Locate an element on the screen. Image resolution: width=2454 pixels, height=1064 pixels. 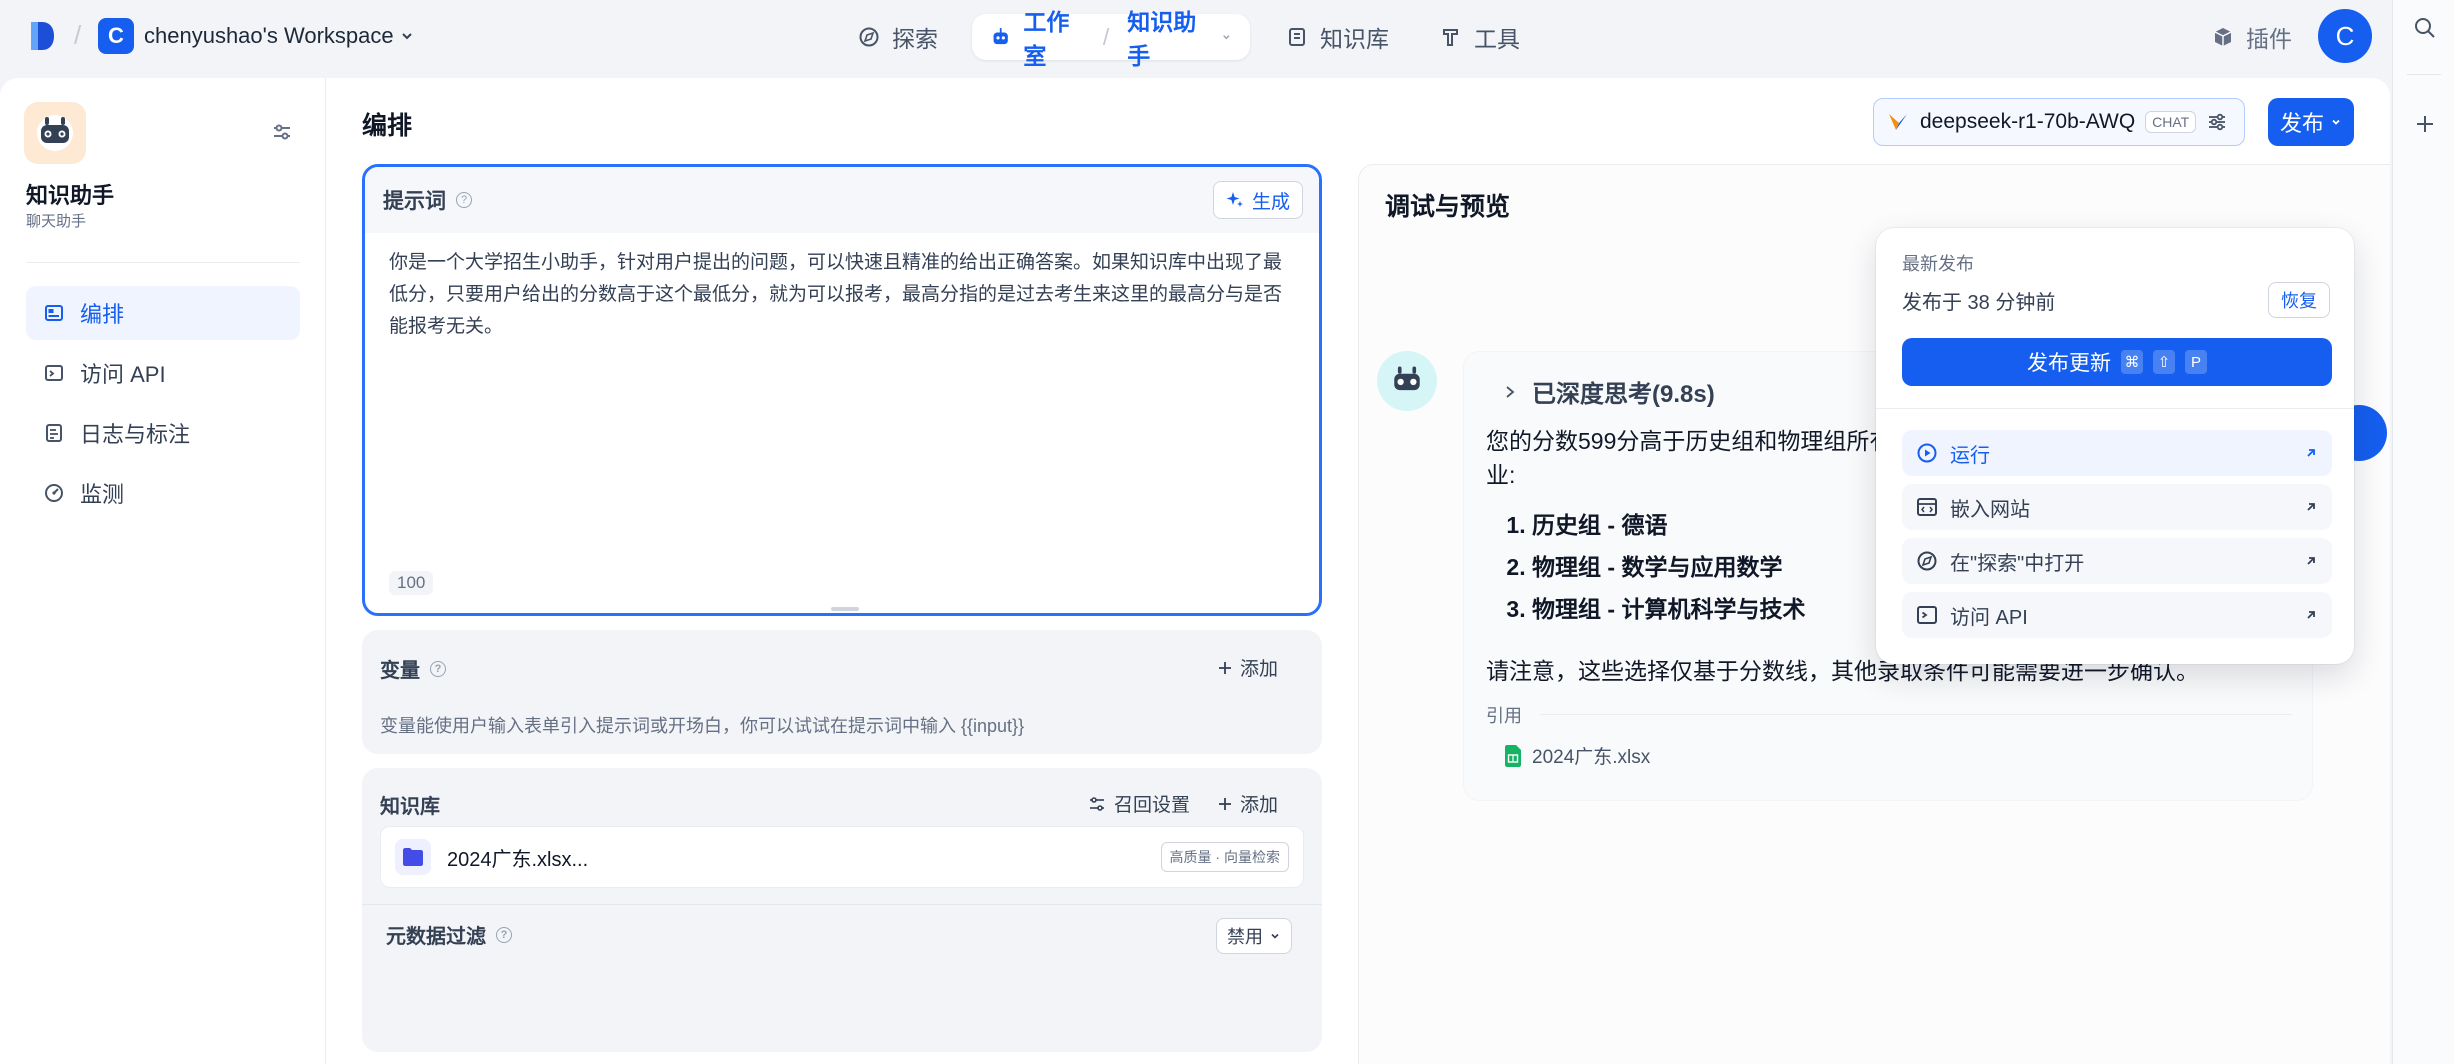
variables-label: 变量 is located at coordinates (400, 671).